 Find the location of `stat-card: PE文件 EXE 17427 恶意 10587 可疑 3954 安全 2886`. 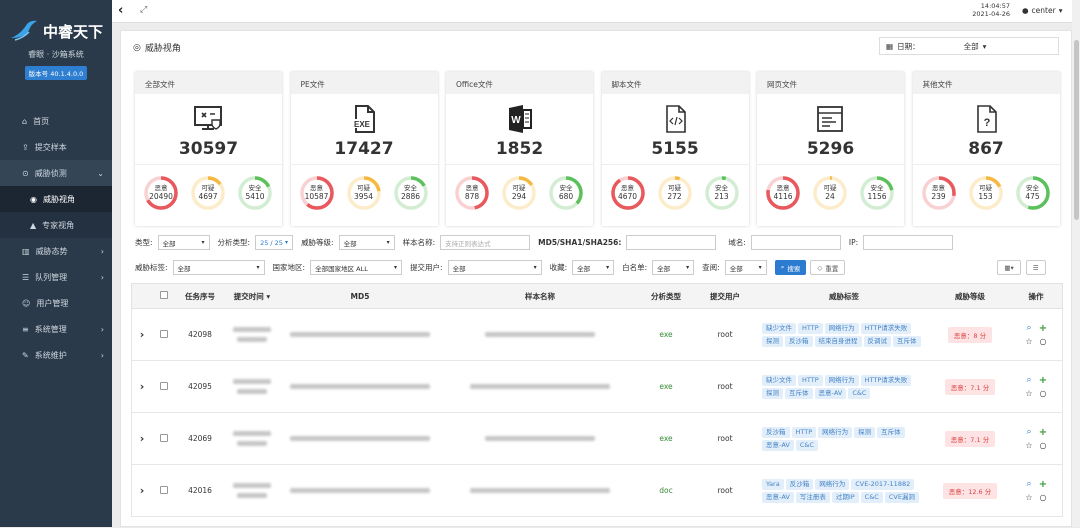

stat-card: PE文件 EXE 17427 恶意 10587 可疑 3954 安全 2886 is located at coordinates (364, 149).